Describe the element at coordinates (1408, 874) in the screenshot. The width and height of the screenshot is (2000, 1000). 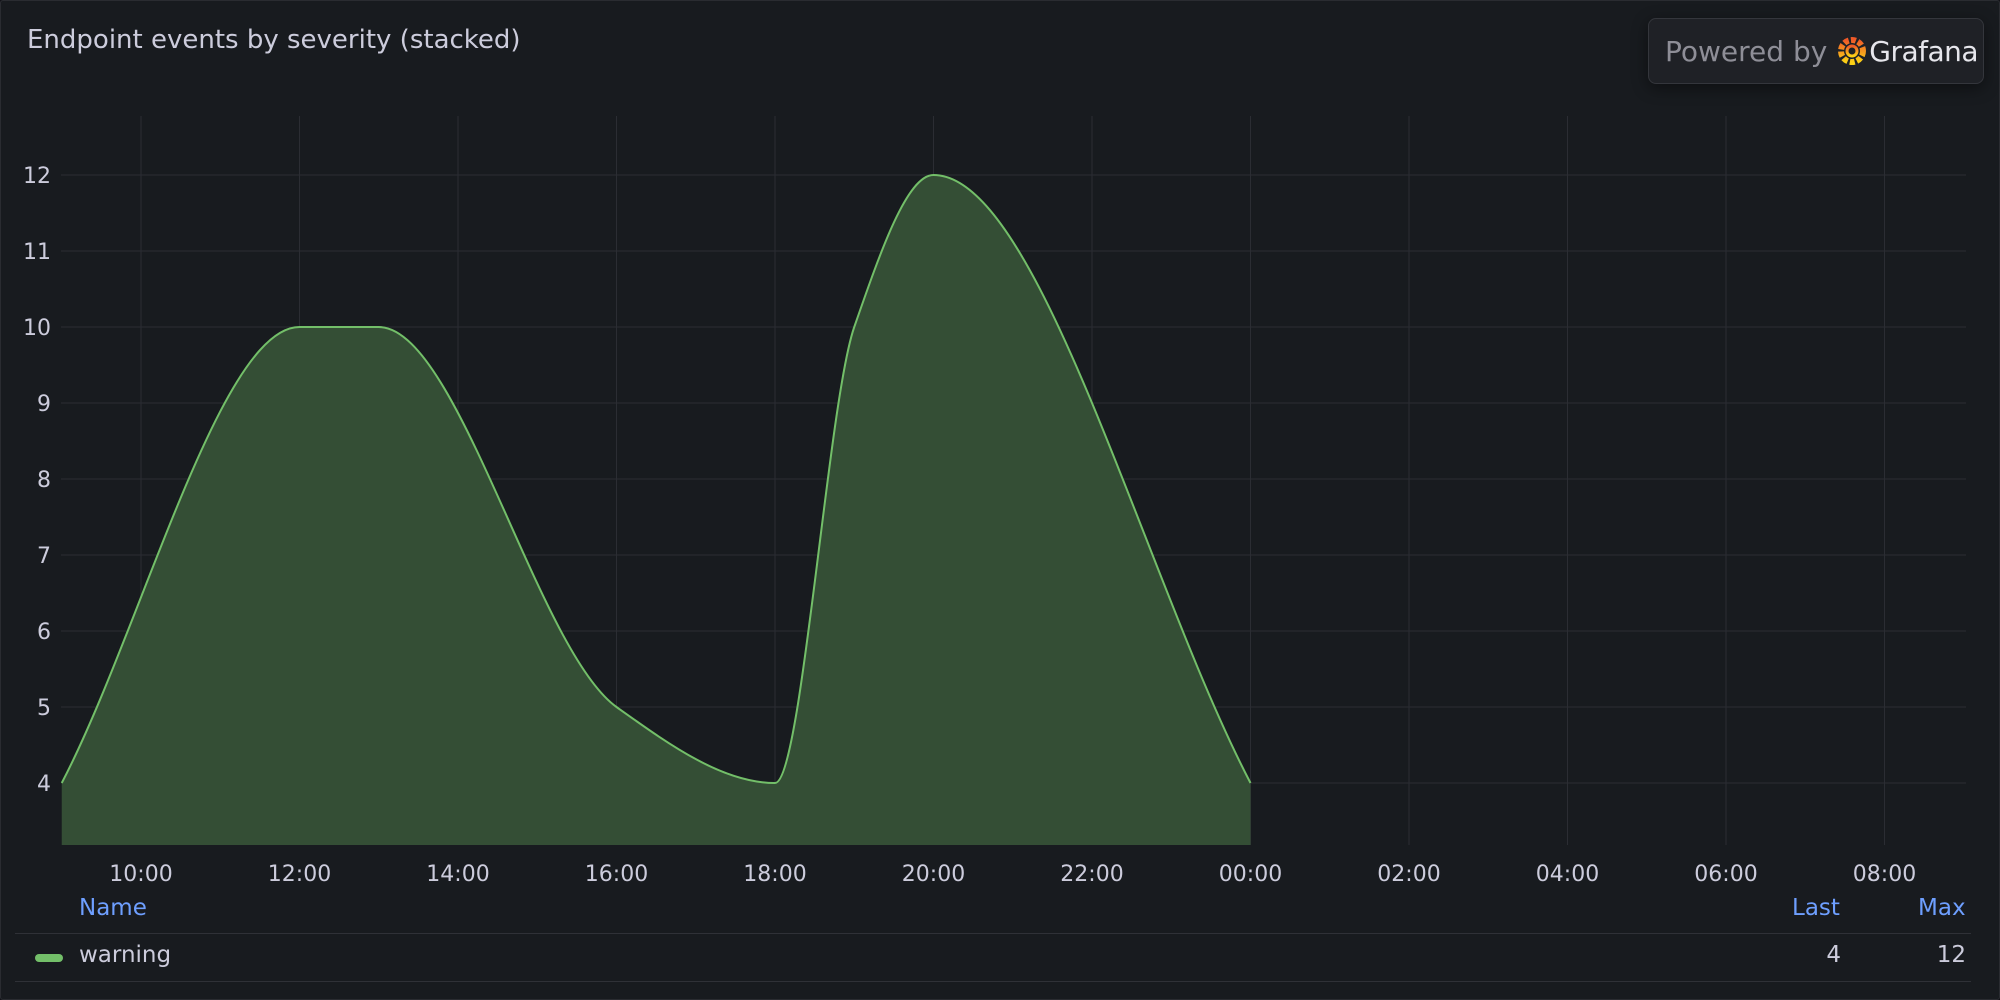
I see `x-tick-label: 02:00` at that location.